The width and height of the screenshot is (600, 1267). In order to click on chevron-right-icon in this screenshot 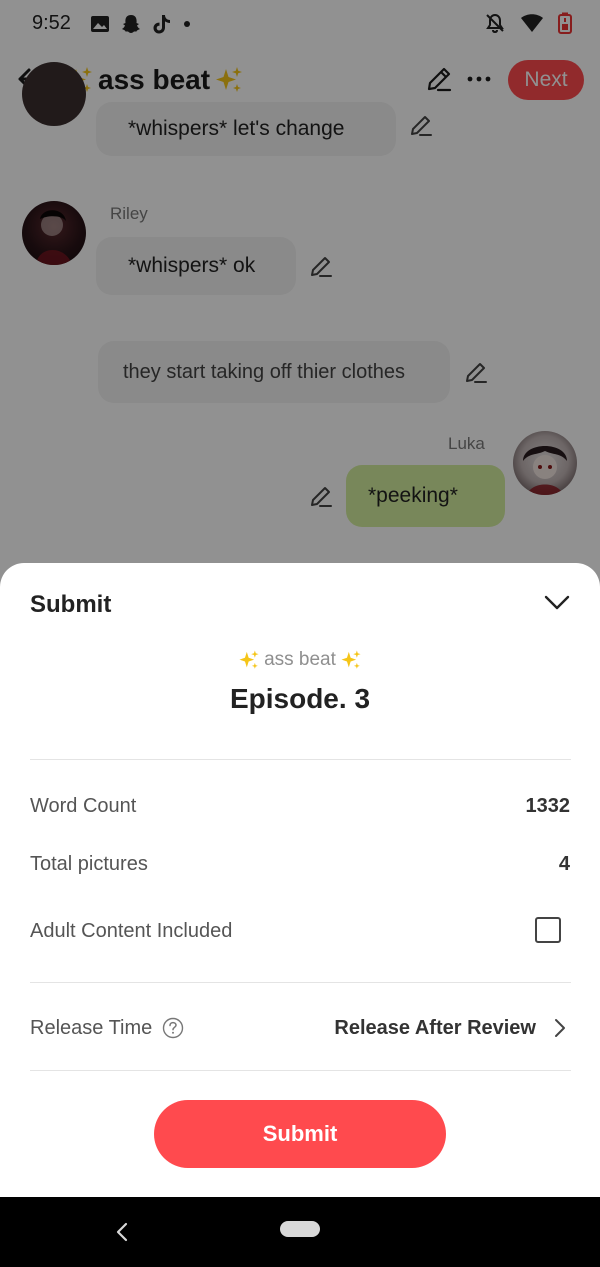, I will do `click(560, 1028)`.